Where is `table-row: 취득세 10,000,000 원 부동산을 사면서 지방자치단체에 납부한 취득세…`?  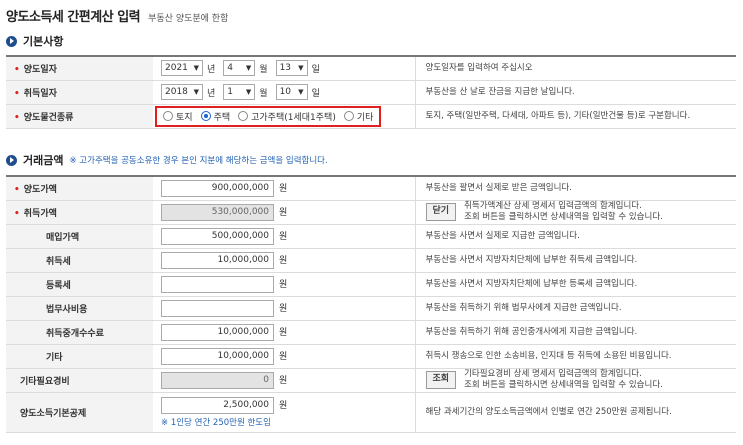 table-row: 취득세 10,000,000 원 부동산을 사면서 지방자치단체에 납부한 취득세… is located at coordinates (371, 260).